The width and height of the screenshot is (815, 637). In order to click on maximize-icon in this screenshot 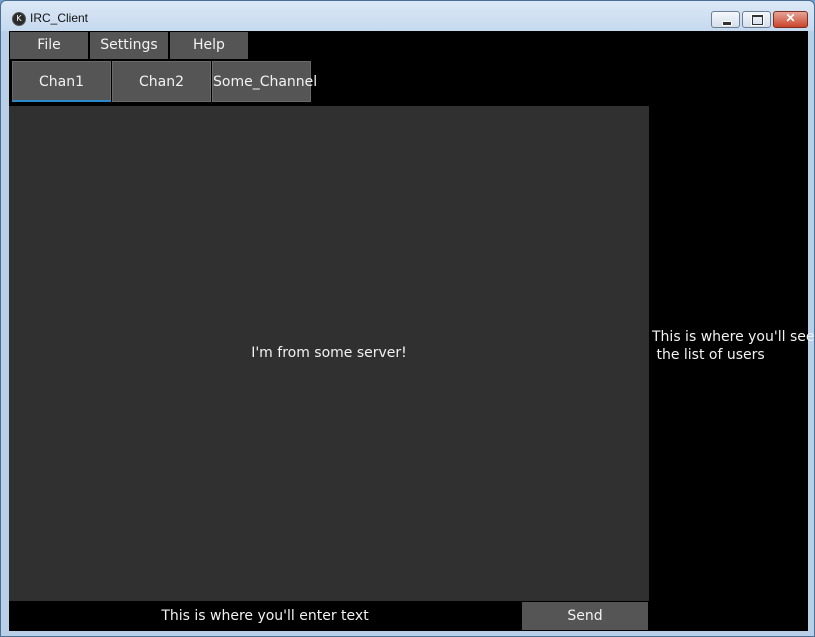, I will do `click(757, 20)`.